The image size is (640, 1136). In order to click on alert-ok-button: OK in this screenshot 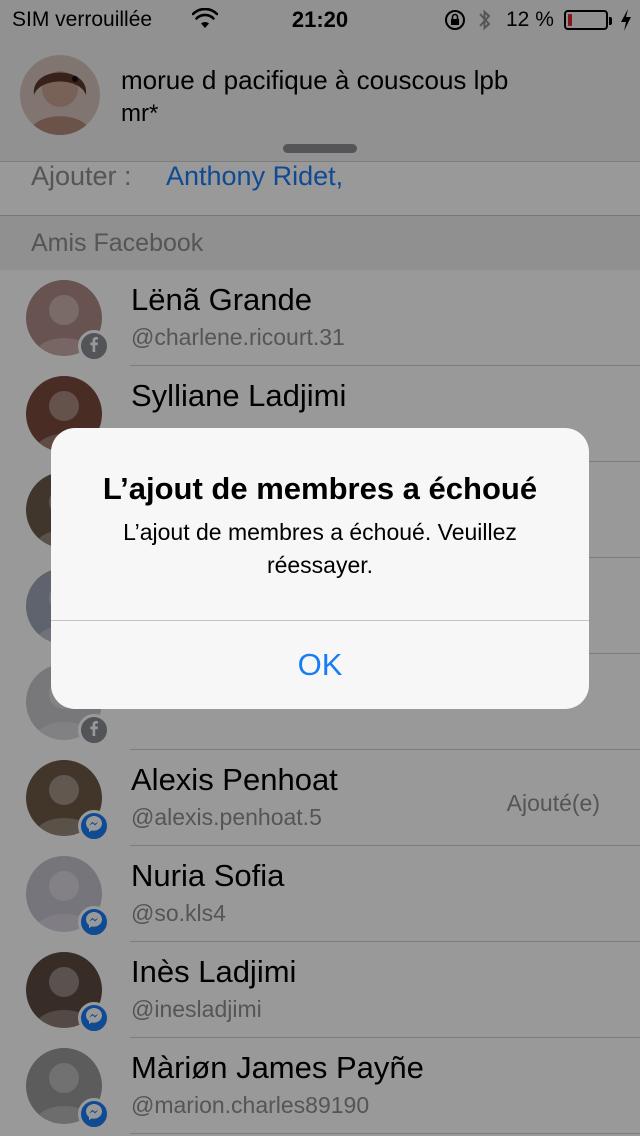, I will do `click(320, 665)`.